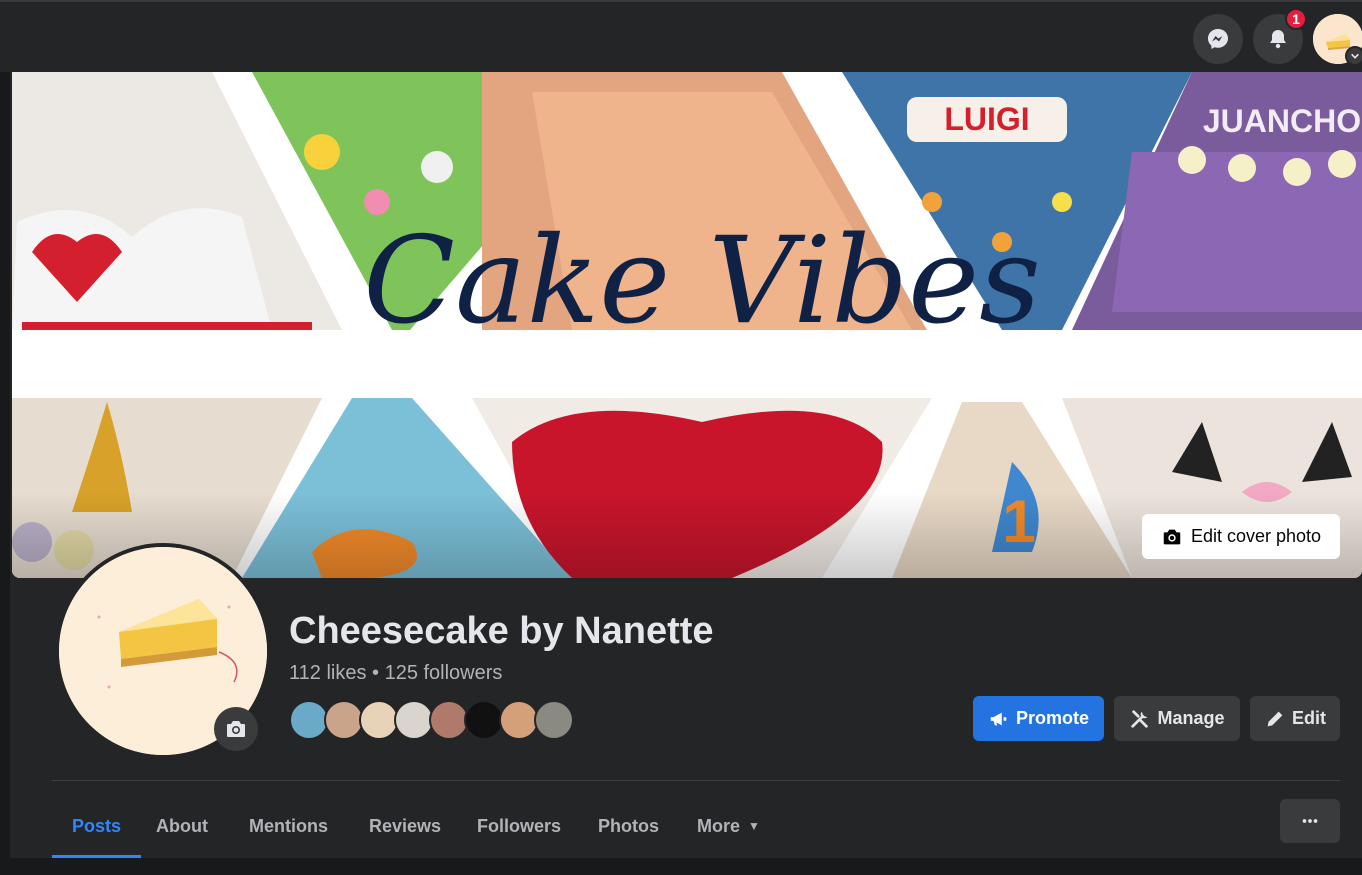 The height and width of the screenshot is (875, 1362). I want to click on edit-page-button: Edit, so click(1295, 718).